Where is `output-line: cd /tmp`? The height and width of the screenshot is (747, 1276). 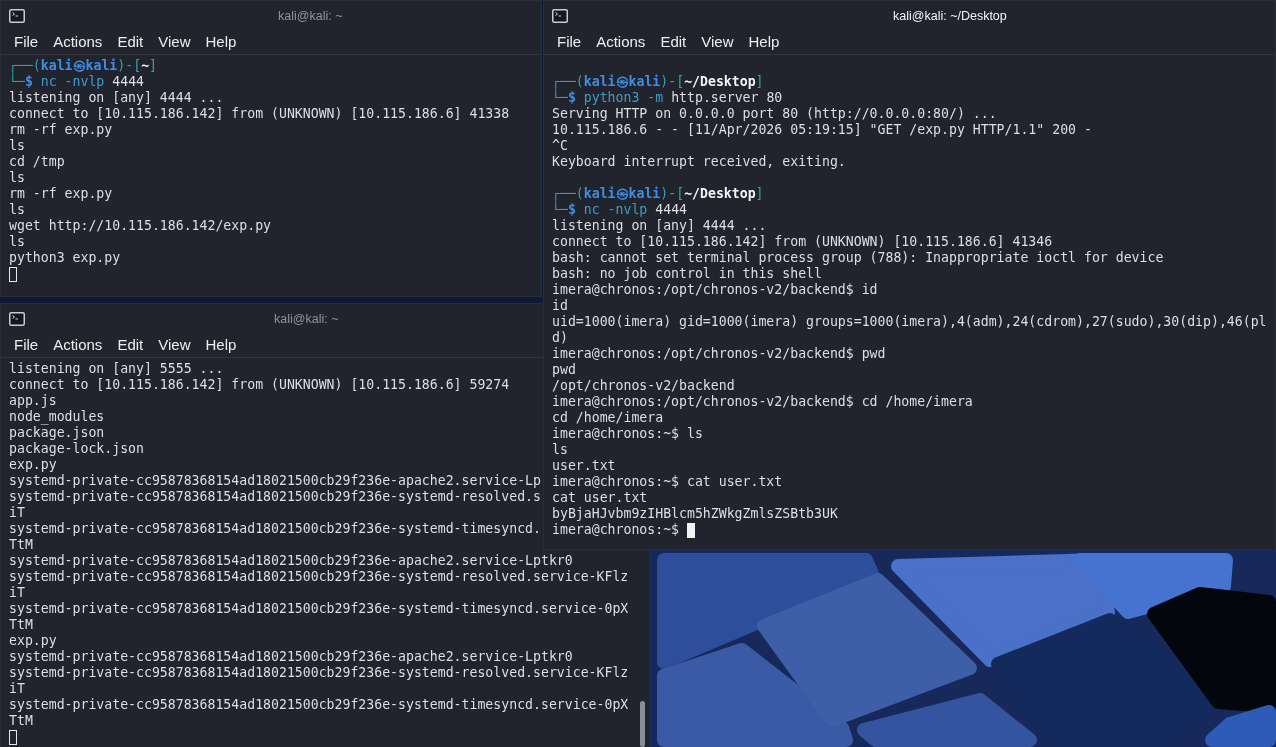 output-line: cd /tmp is located at coordinates (37, 162).